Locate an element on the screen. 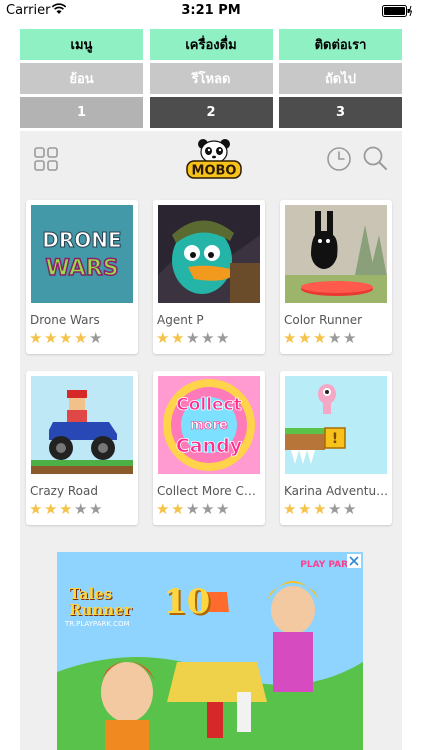  svg-text: MOBO is located at coordinates (214, 171).